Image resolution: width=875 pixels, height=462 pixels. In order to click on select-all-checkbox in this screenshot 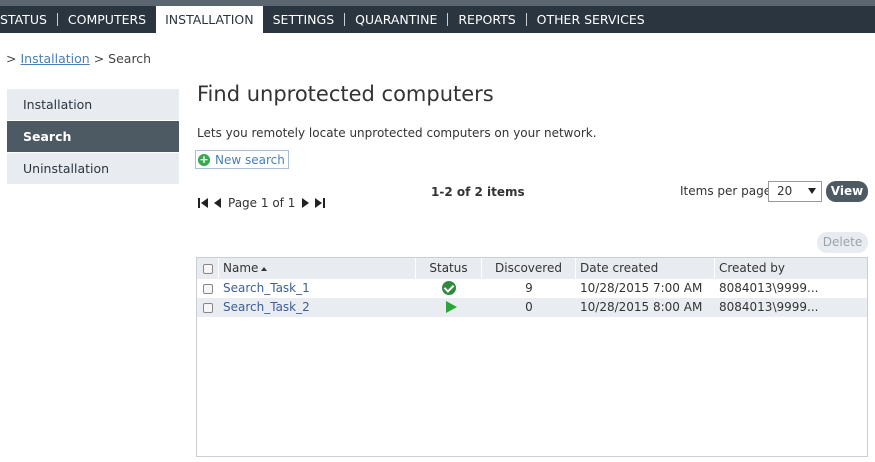, I will do `click(207, 268)`.